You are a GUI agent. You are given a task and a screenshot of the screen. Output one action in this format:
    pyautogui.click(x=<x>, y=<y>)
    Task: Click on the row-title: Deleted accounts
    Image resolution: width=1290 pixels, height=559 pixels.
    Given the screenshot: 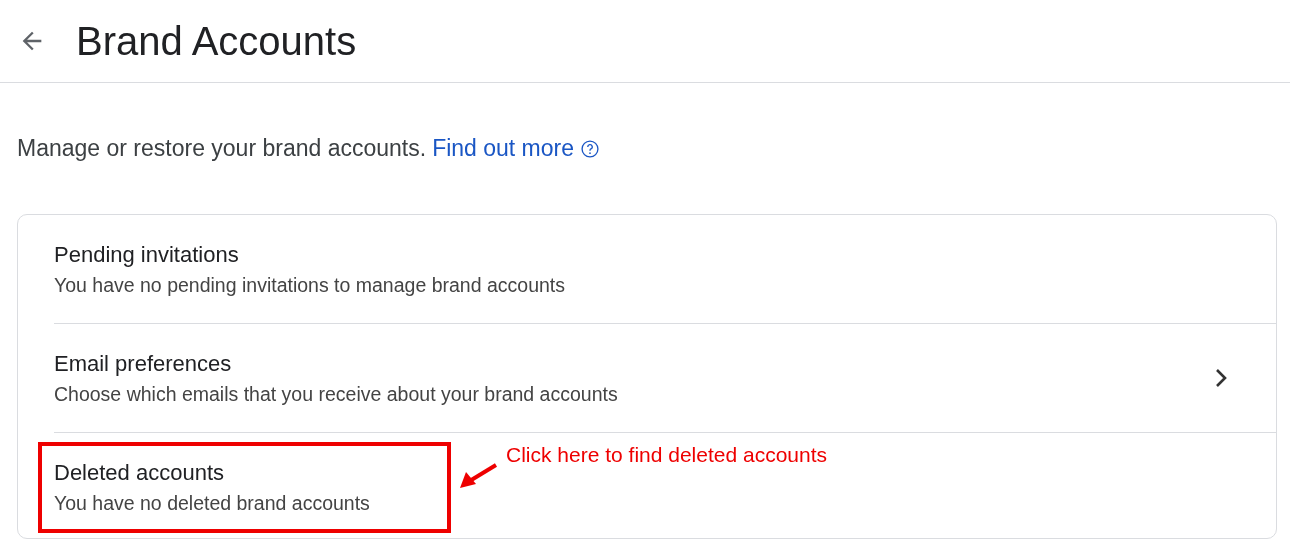 What is the action you would take?
    pyautogui.click(x=139, y=472)
    